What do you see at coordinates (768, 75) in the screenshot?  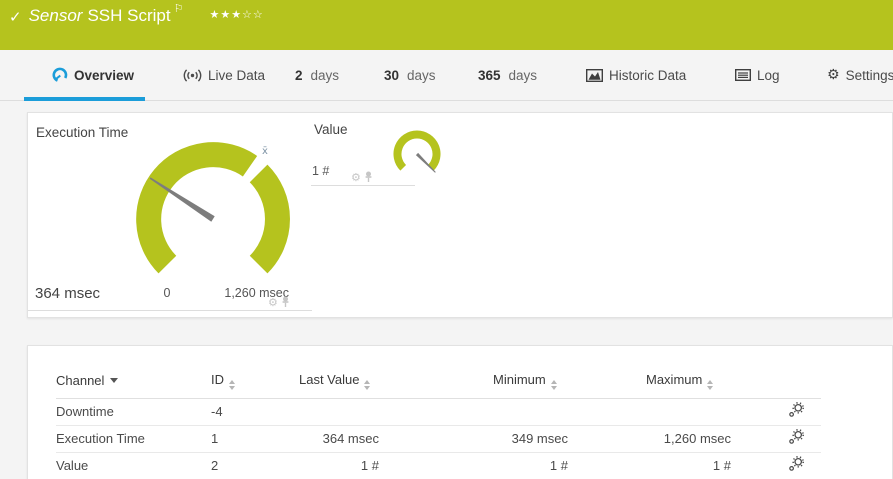 I see `tab-label: Log` at bounding box center [768, 75].